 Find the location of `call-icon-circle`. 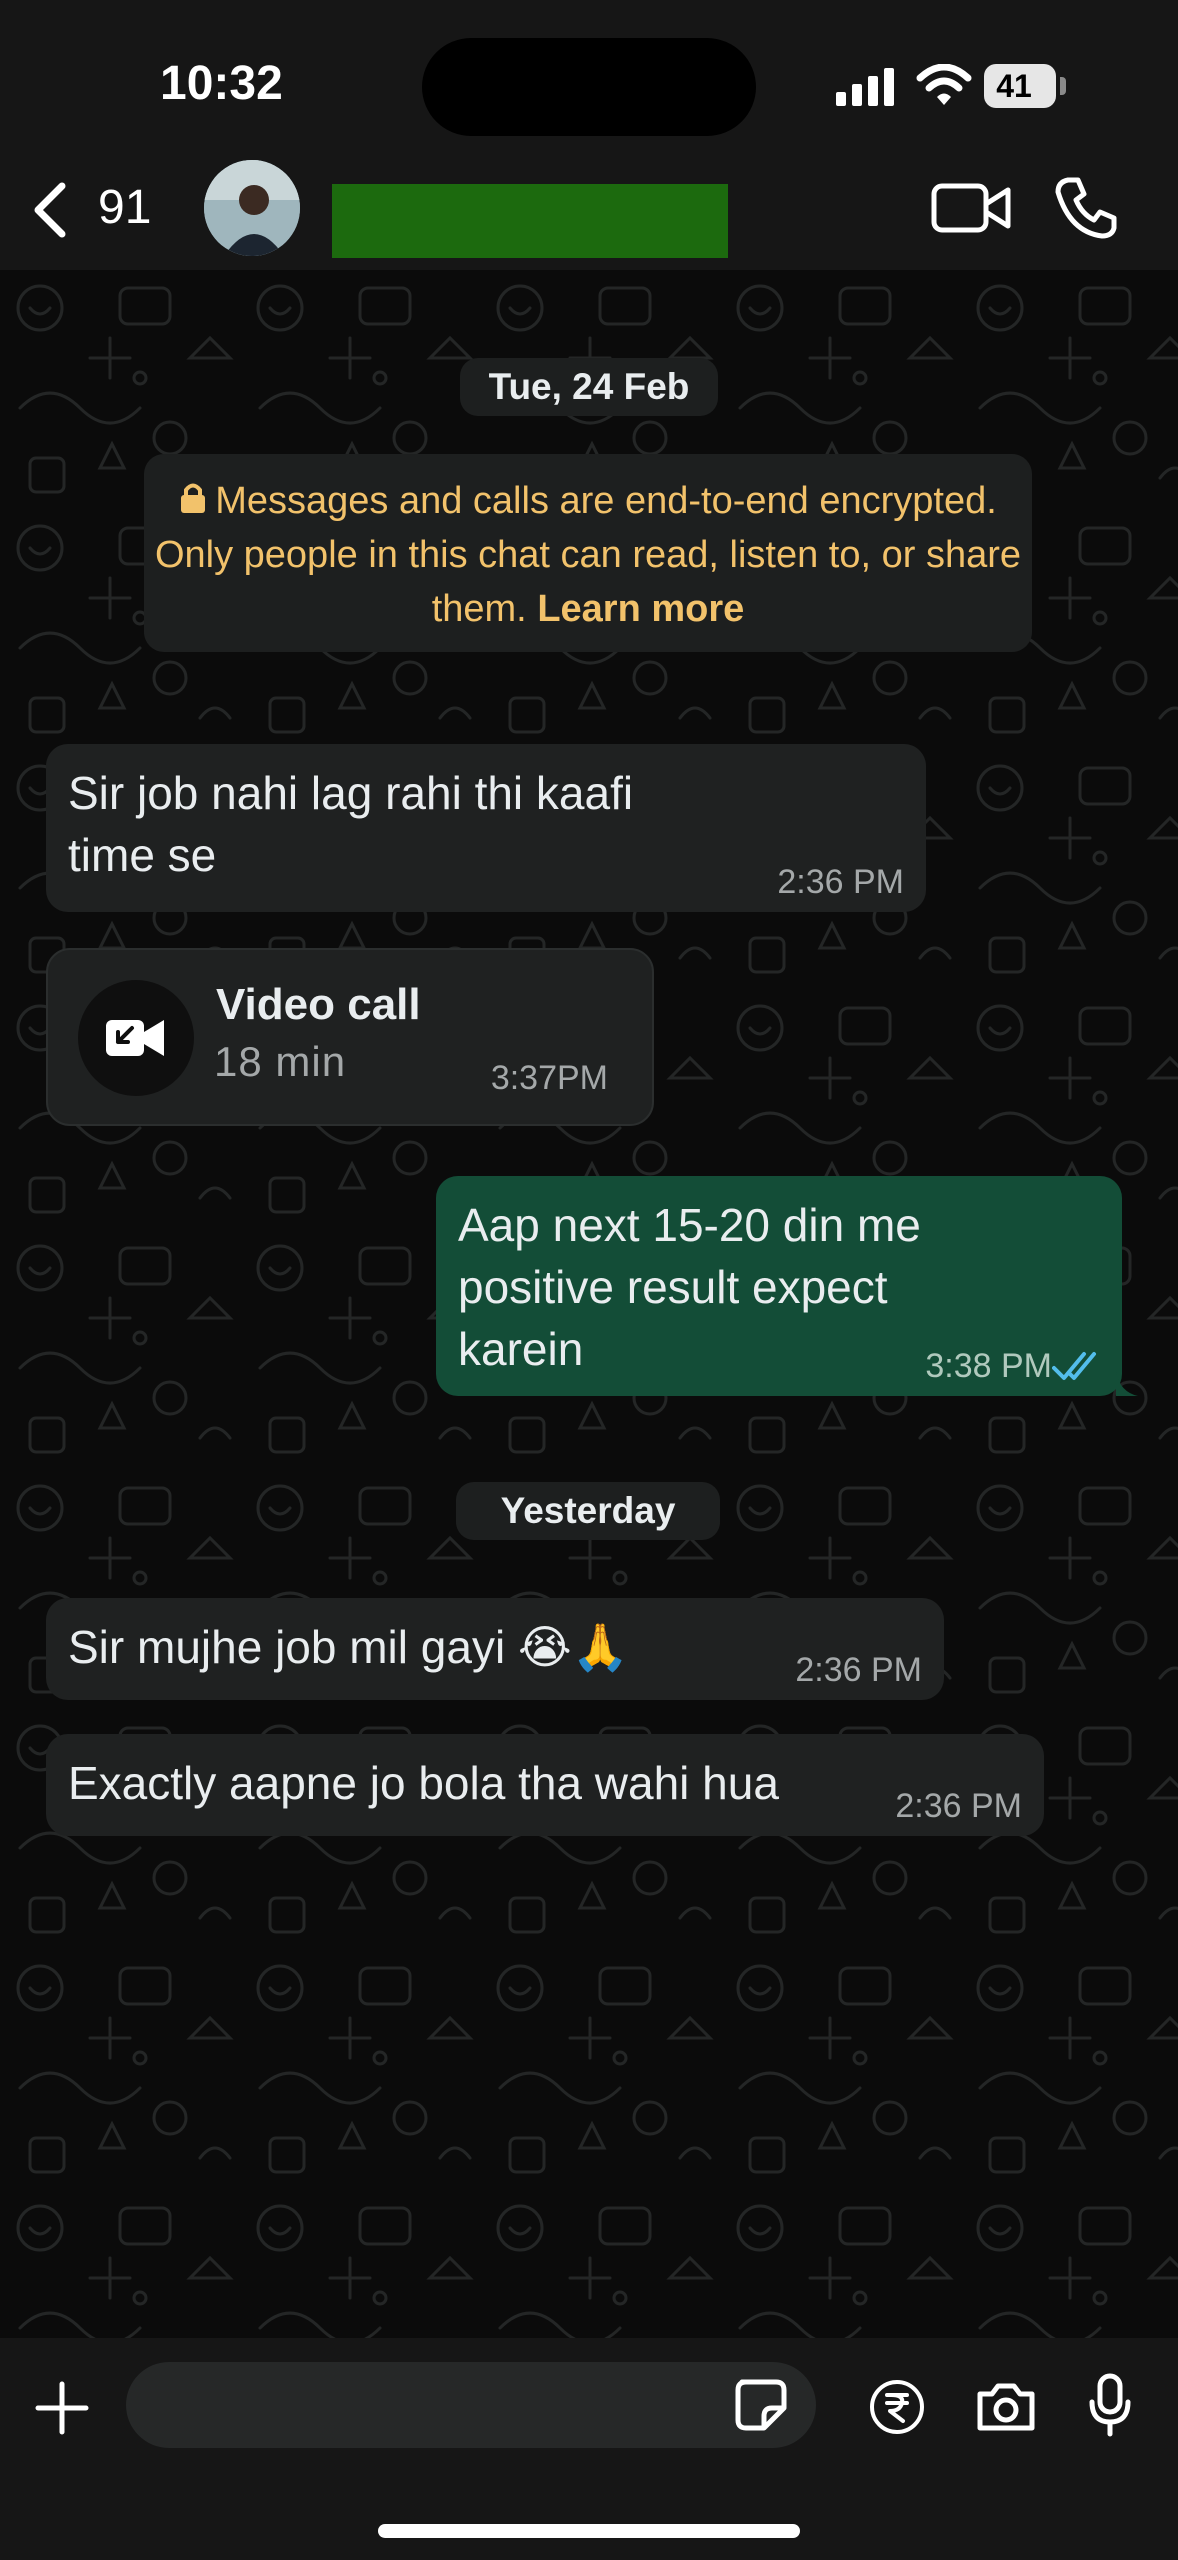

call-icon-circle is located at coordinates (136, 1038).